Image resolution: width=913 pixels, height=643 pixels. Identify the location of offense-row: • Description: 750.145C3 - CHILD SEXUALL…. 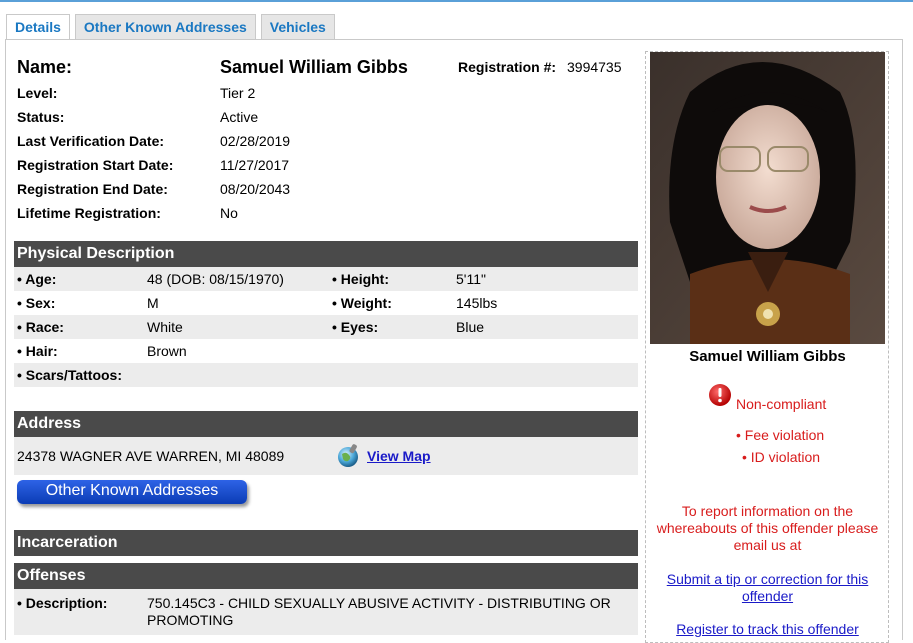
(326, 612).